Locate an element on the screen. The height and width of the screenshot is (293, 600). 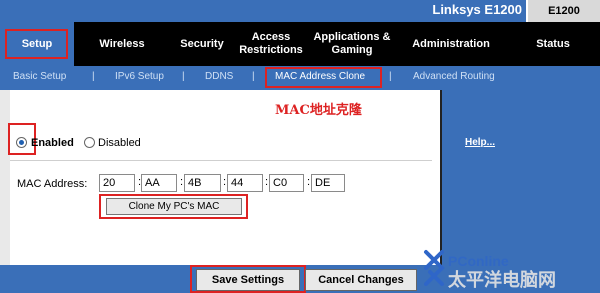
router-model-title: Linksys E1200 is located at coordinates (477, 9).